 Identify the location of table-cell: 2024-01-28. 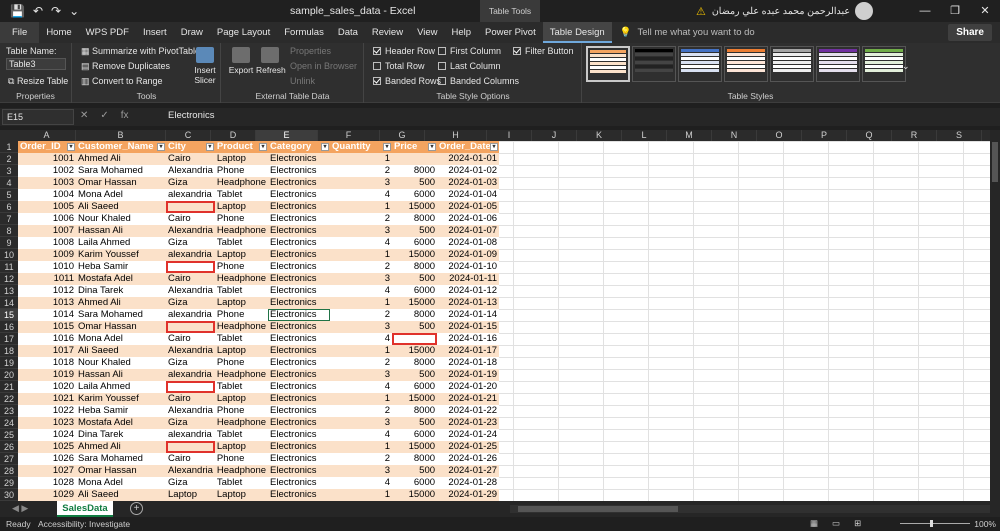
(468, 483).